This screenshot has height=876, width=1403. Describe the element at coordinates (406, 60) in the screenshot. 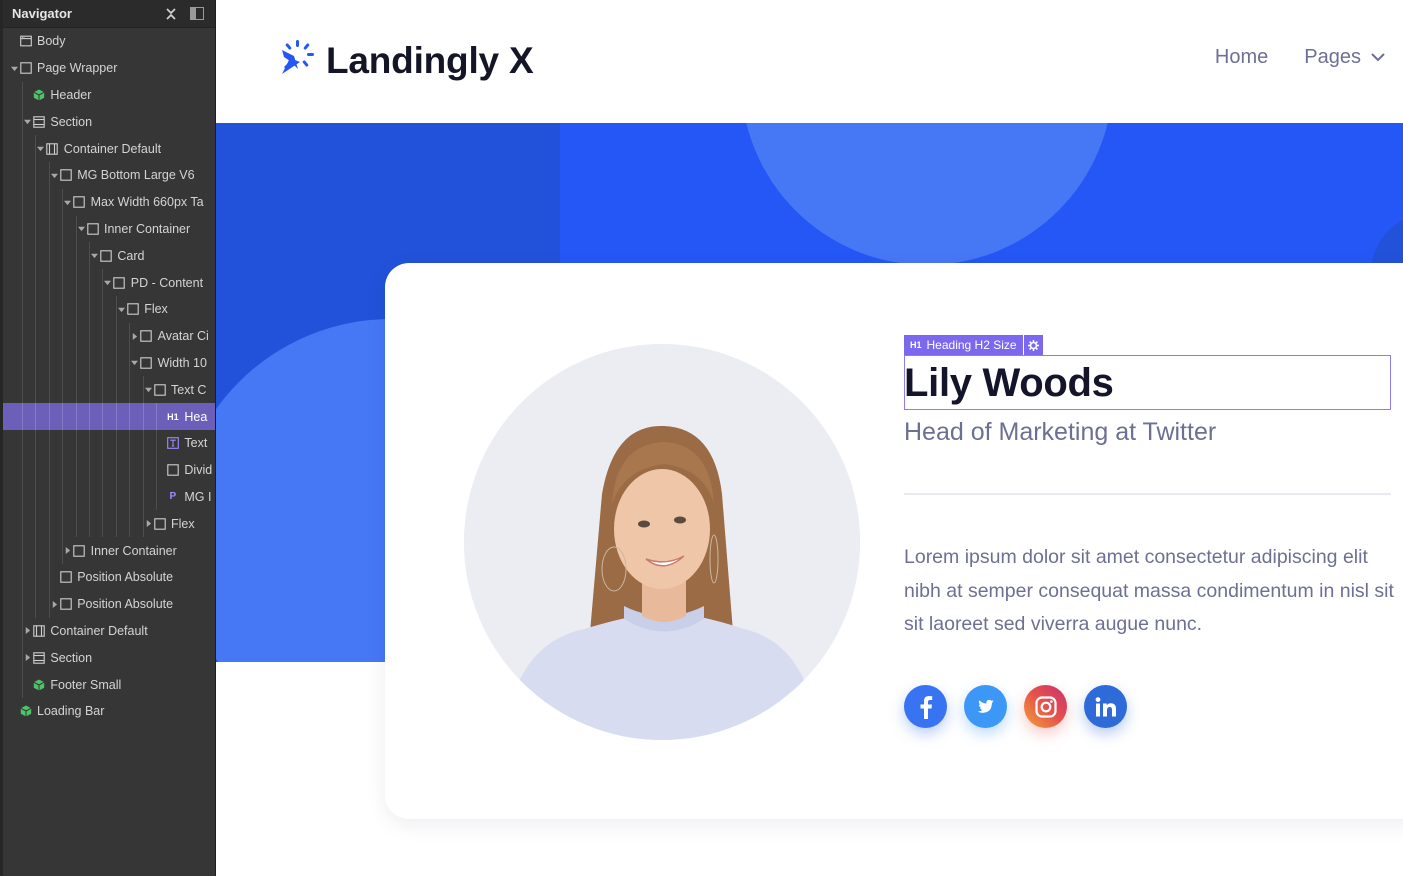

I see `logo: Landingly X` at that location.